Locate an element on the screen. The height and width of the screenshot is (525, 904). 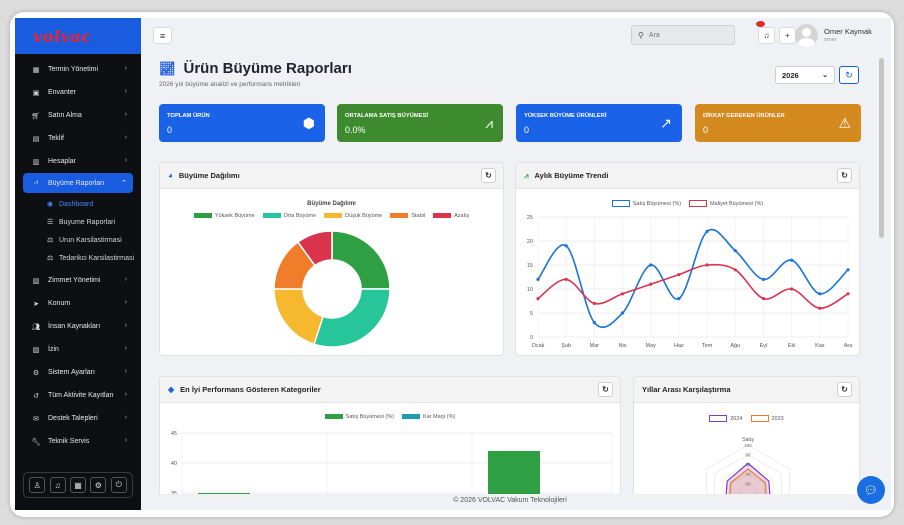
sidebar-item-2: 🛒︎ Satın Alma › is located at coordinates (78, 115).